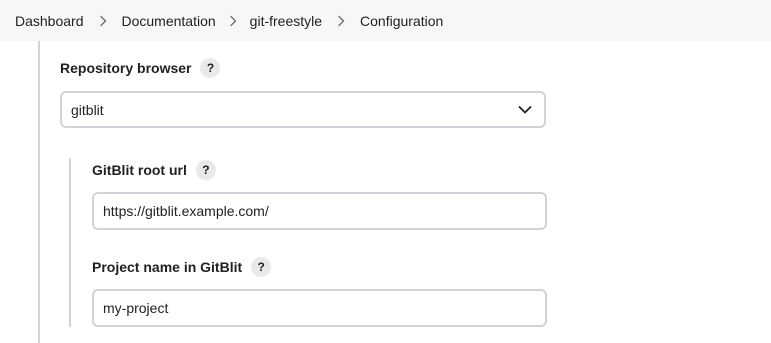  I want to click on project-name-label: Project name in GitBlit, so click(167, 267).